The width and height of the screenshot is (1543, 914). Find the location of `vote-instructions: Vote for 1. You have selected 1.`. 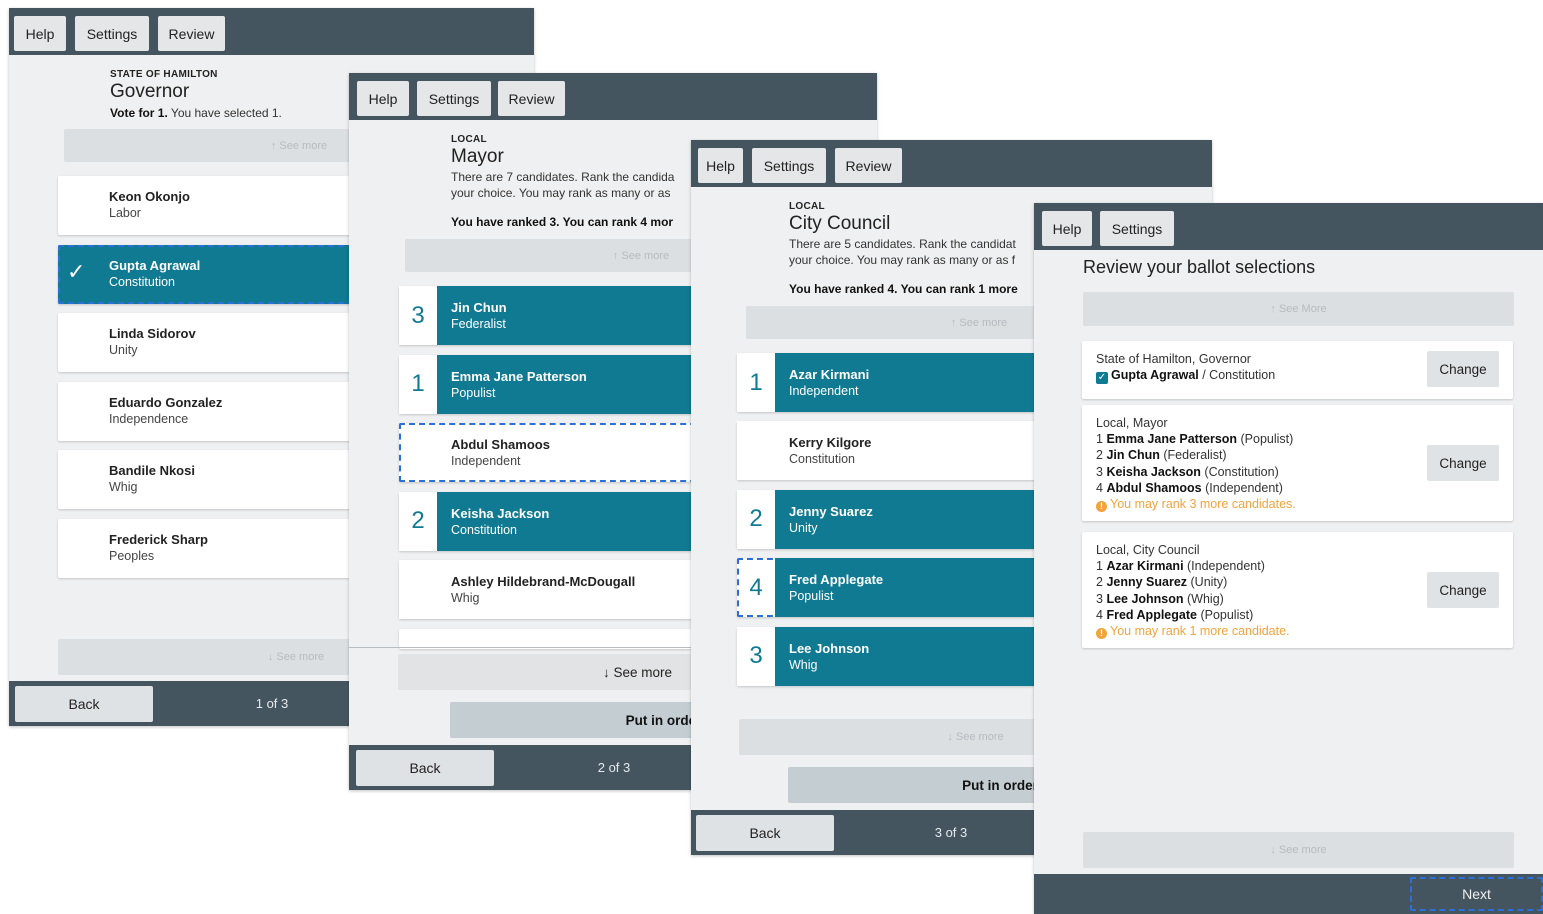

vote-instructions: Vote for 1. You have selected 1. is located at coordinates (196, 113).